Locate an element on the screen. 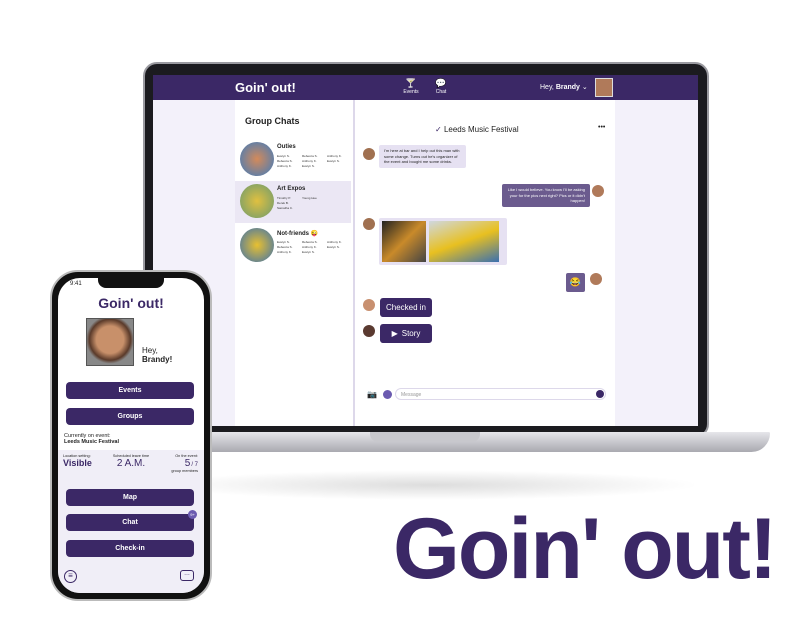 The height and width of the screenshot is (632, 808). phone-logo: Goin' out! is located at coordinates (131, 303).